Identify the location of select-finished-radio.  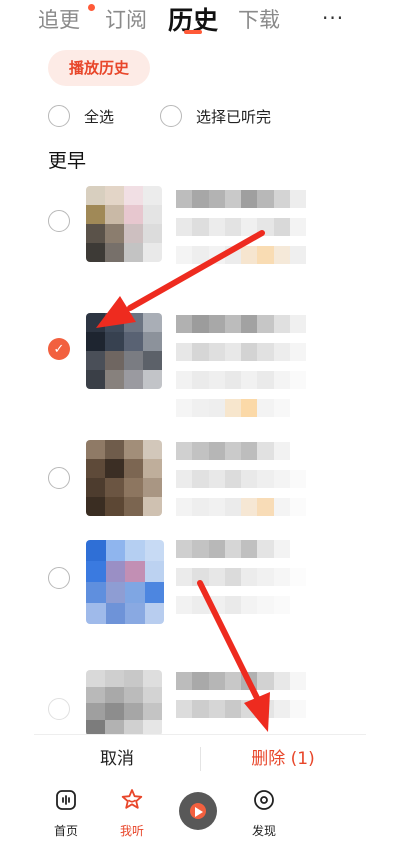
(171, 116).